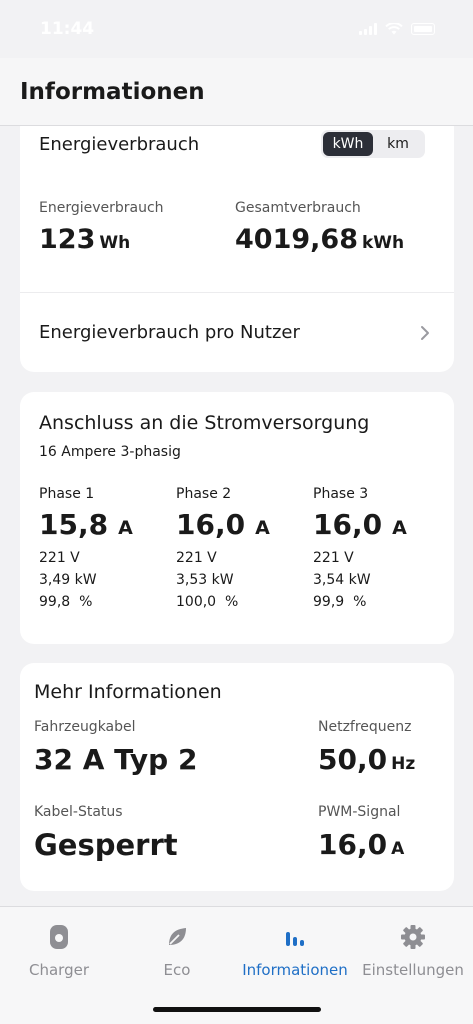  I want to click on phase-3: Phase 3 16,0 A 221 V 3,54 kW 99,9 %, so click(373, 549).